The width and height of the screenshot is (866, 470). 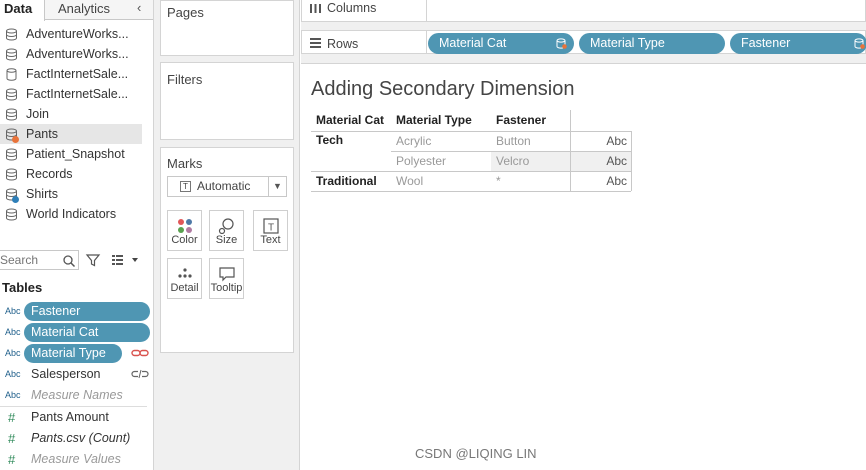 I want to click on header-material-cat: Material Cat, so click(x=350, y=120).